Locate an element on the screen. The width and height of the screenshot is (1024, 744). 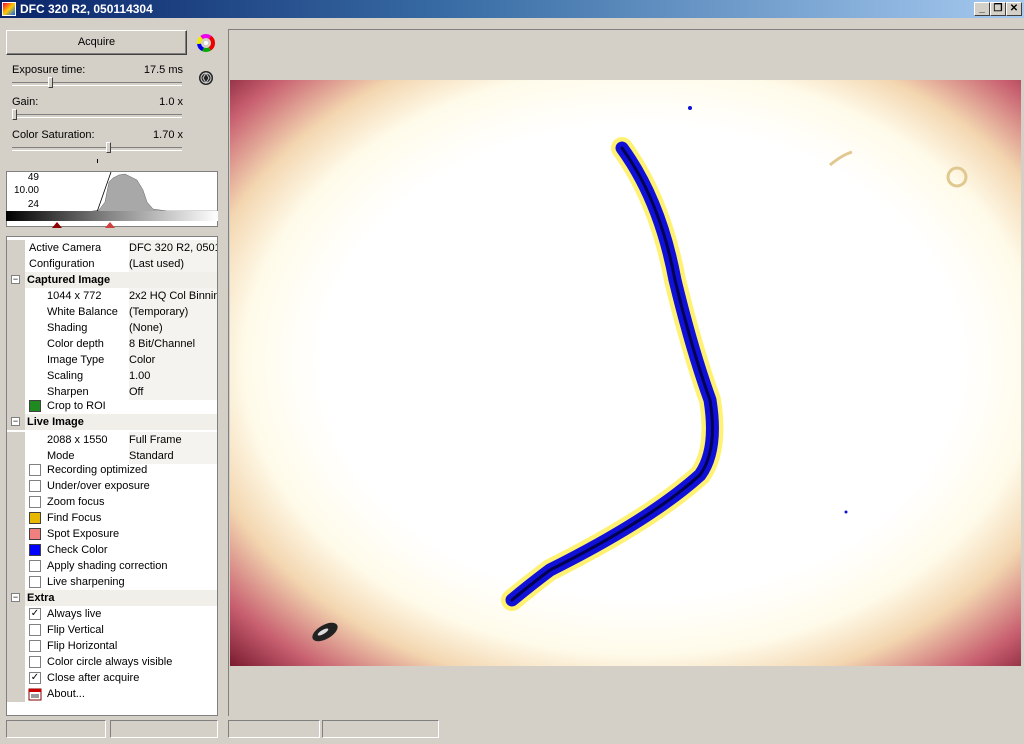
color-circle-checkbox is located at coordinates (35, 662).